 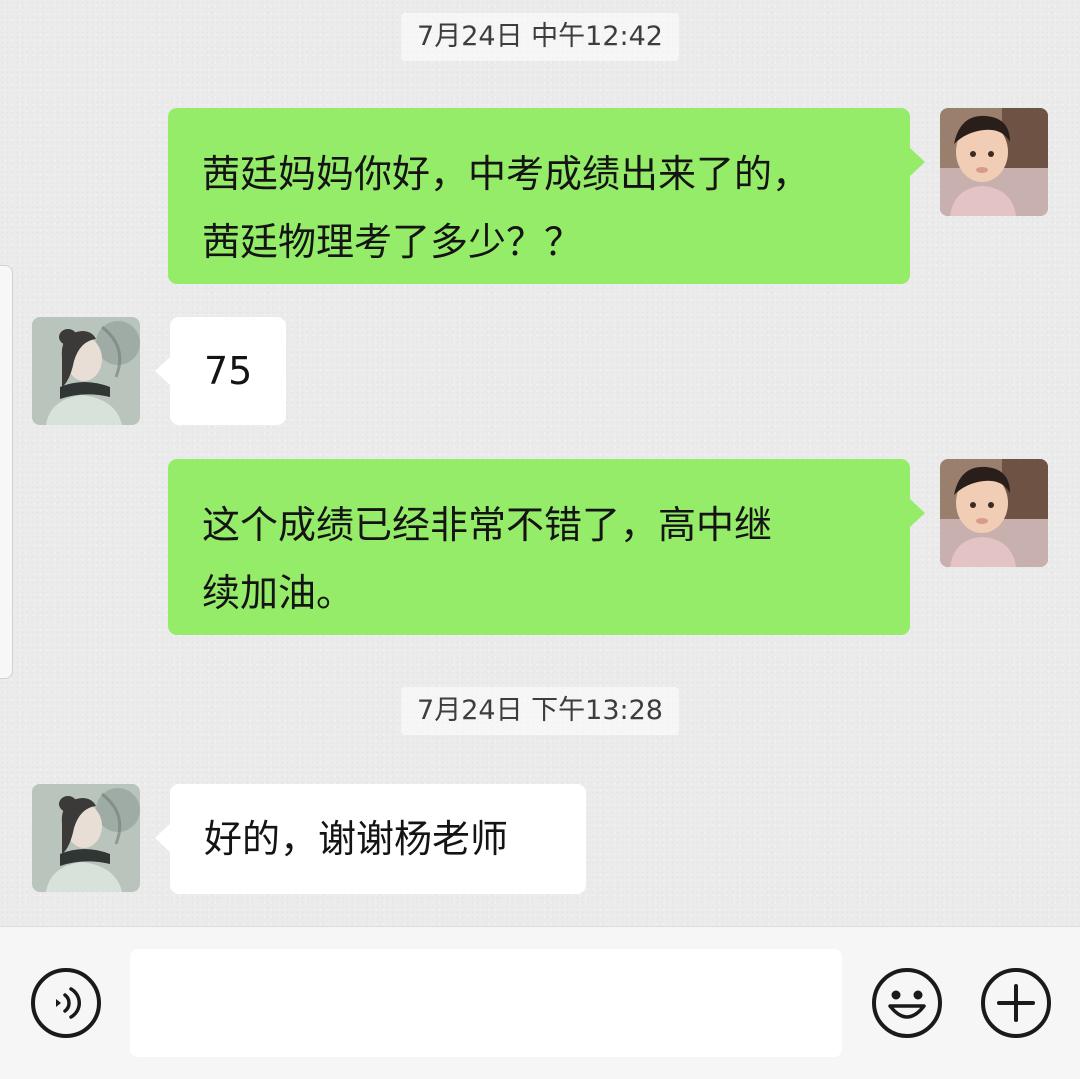 What do you see at coordinates (278, 593) in the screenshot?
I see `message-line: 续加油。` at bounding box center [278, 593].